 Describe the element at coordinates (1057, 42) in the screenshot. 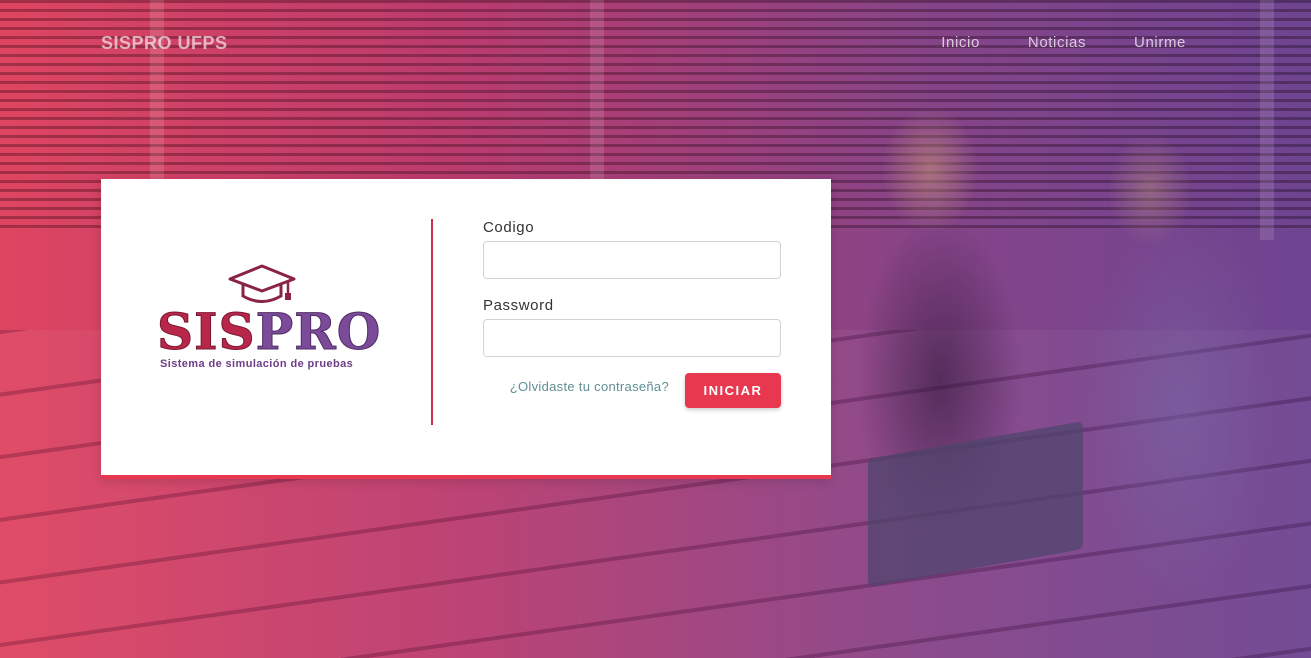

I see `nav-link-noticias: Noticias` at that location.